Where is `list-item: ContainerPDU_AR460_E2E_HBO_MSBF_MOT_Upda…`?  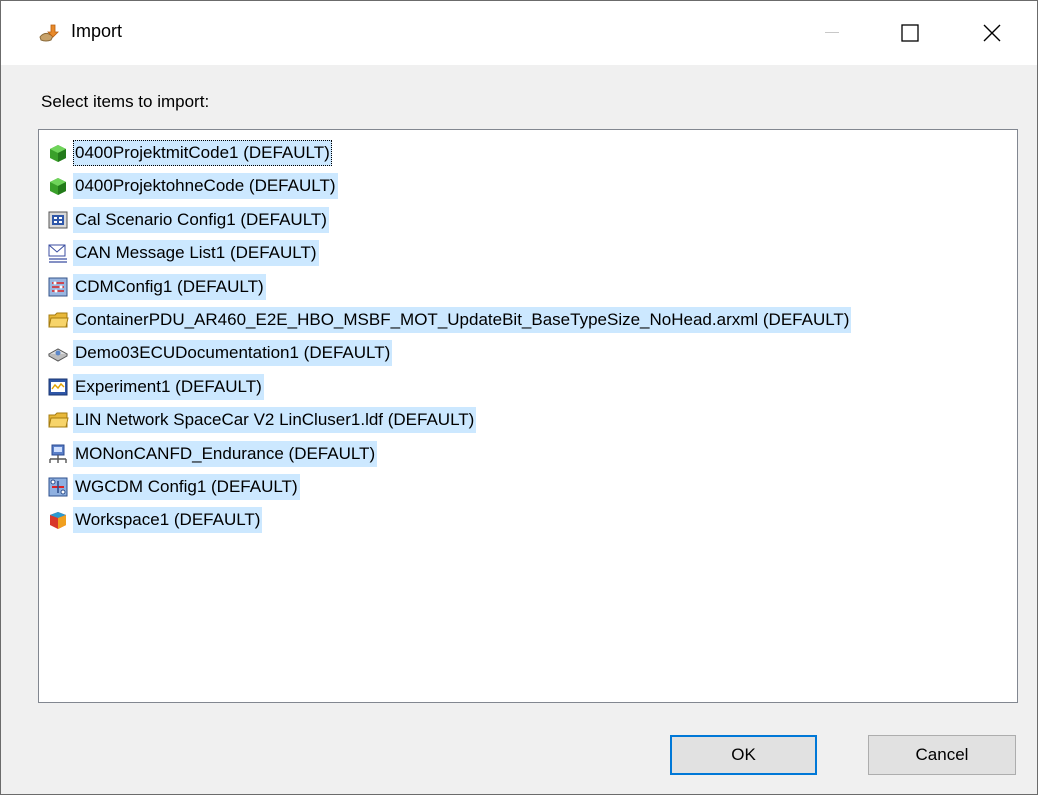 list-item: ContainerPDU_AR460_E2E_HBO_MSBF_MOT_Upda… is located at coordinates (449, 320).